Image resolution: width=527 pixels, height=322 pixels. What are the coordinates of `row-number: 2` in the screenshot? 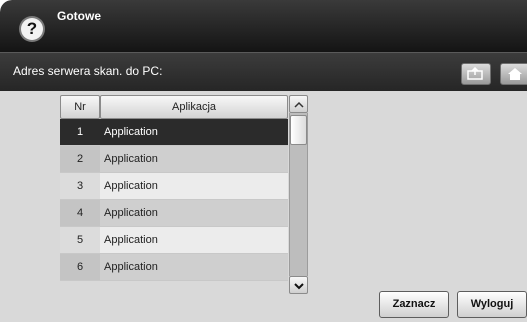 It's located at (80, 159).